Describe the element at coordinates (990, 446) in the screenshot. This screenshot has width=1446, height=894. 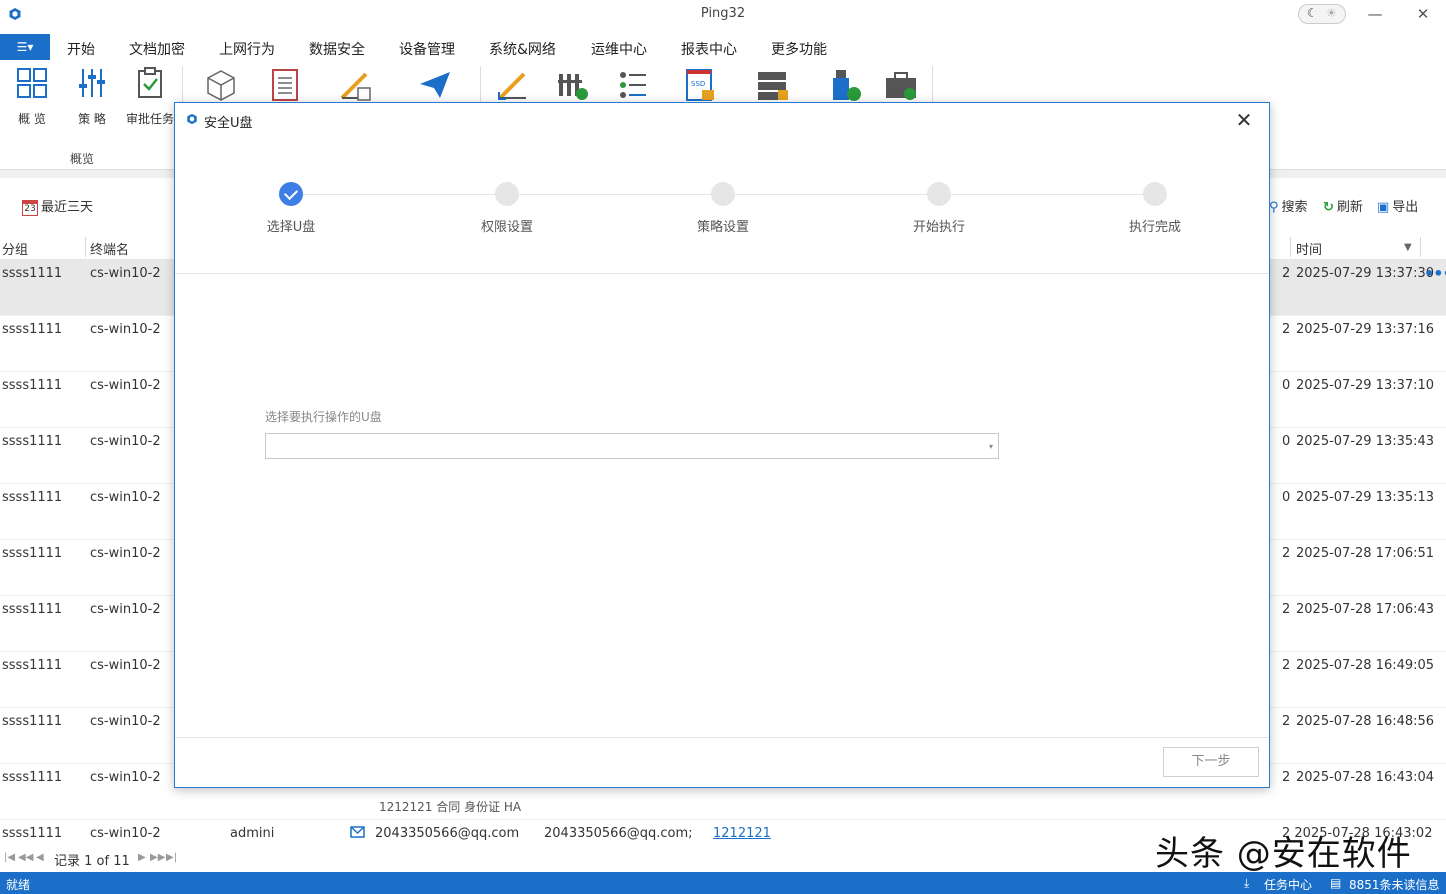
I see `chevron-down-icon: ▾` at that location.